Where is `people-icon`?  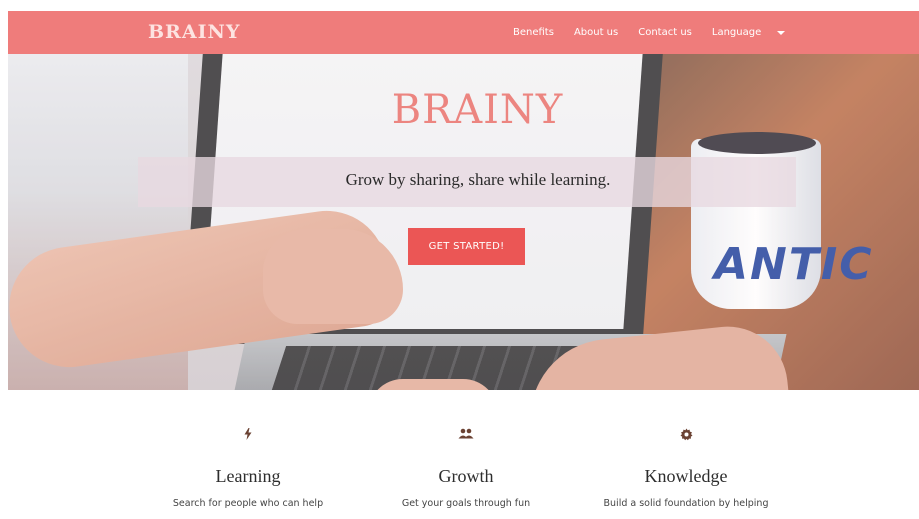 people-icon is located at coordinates (466, 435).